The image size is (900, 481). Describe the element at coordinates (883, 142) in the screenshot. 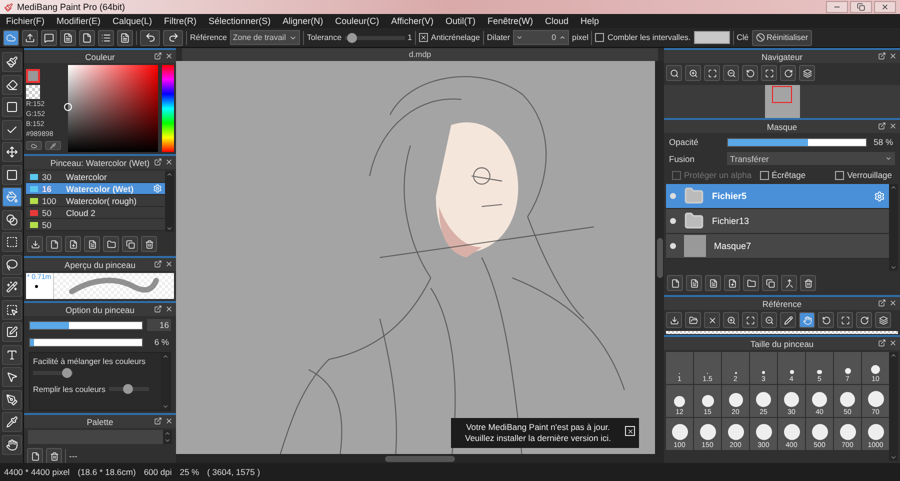

I see `opacity-value: 58 %` at that location.